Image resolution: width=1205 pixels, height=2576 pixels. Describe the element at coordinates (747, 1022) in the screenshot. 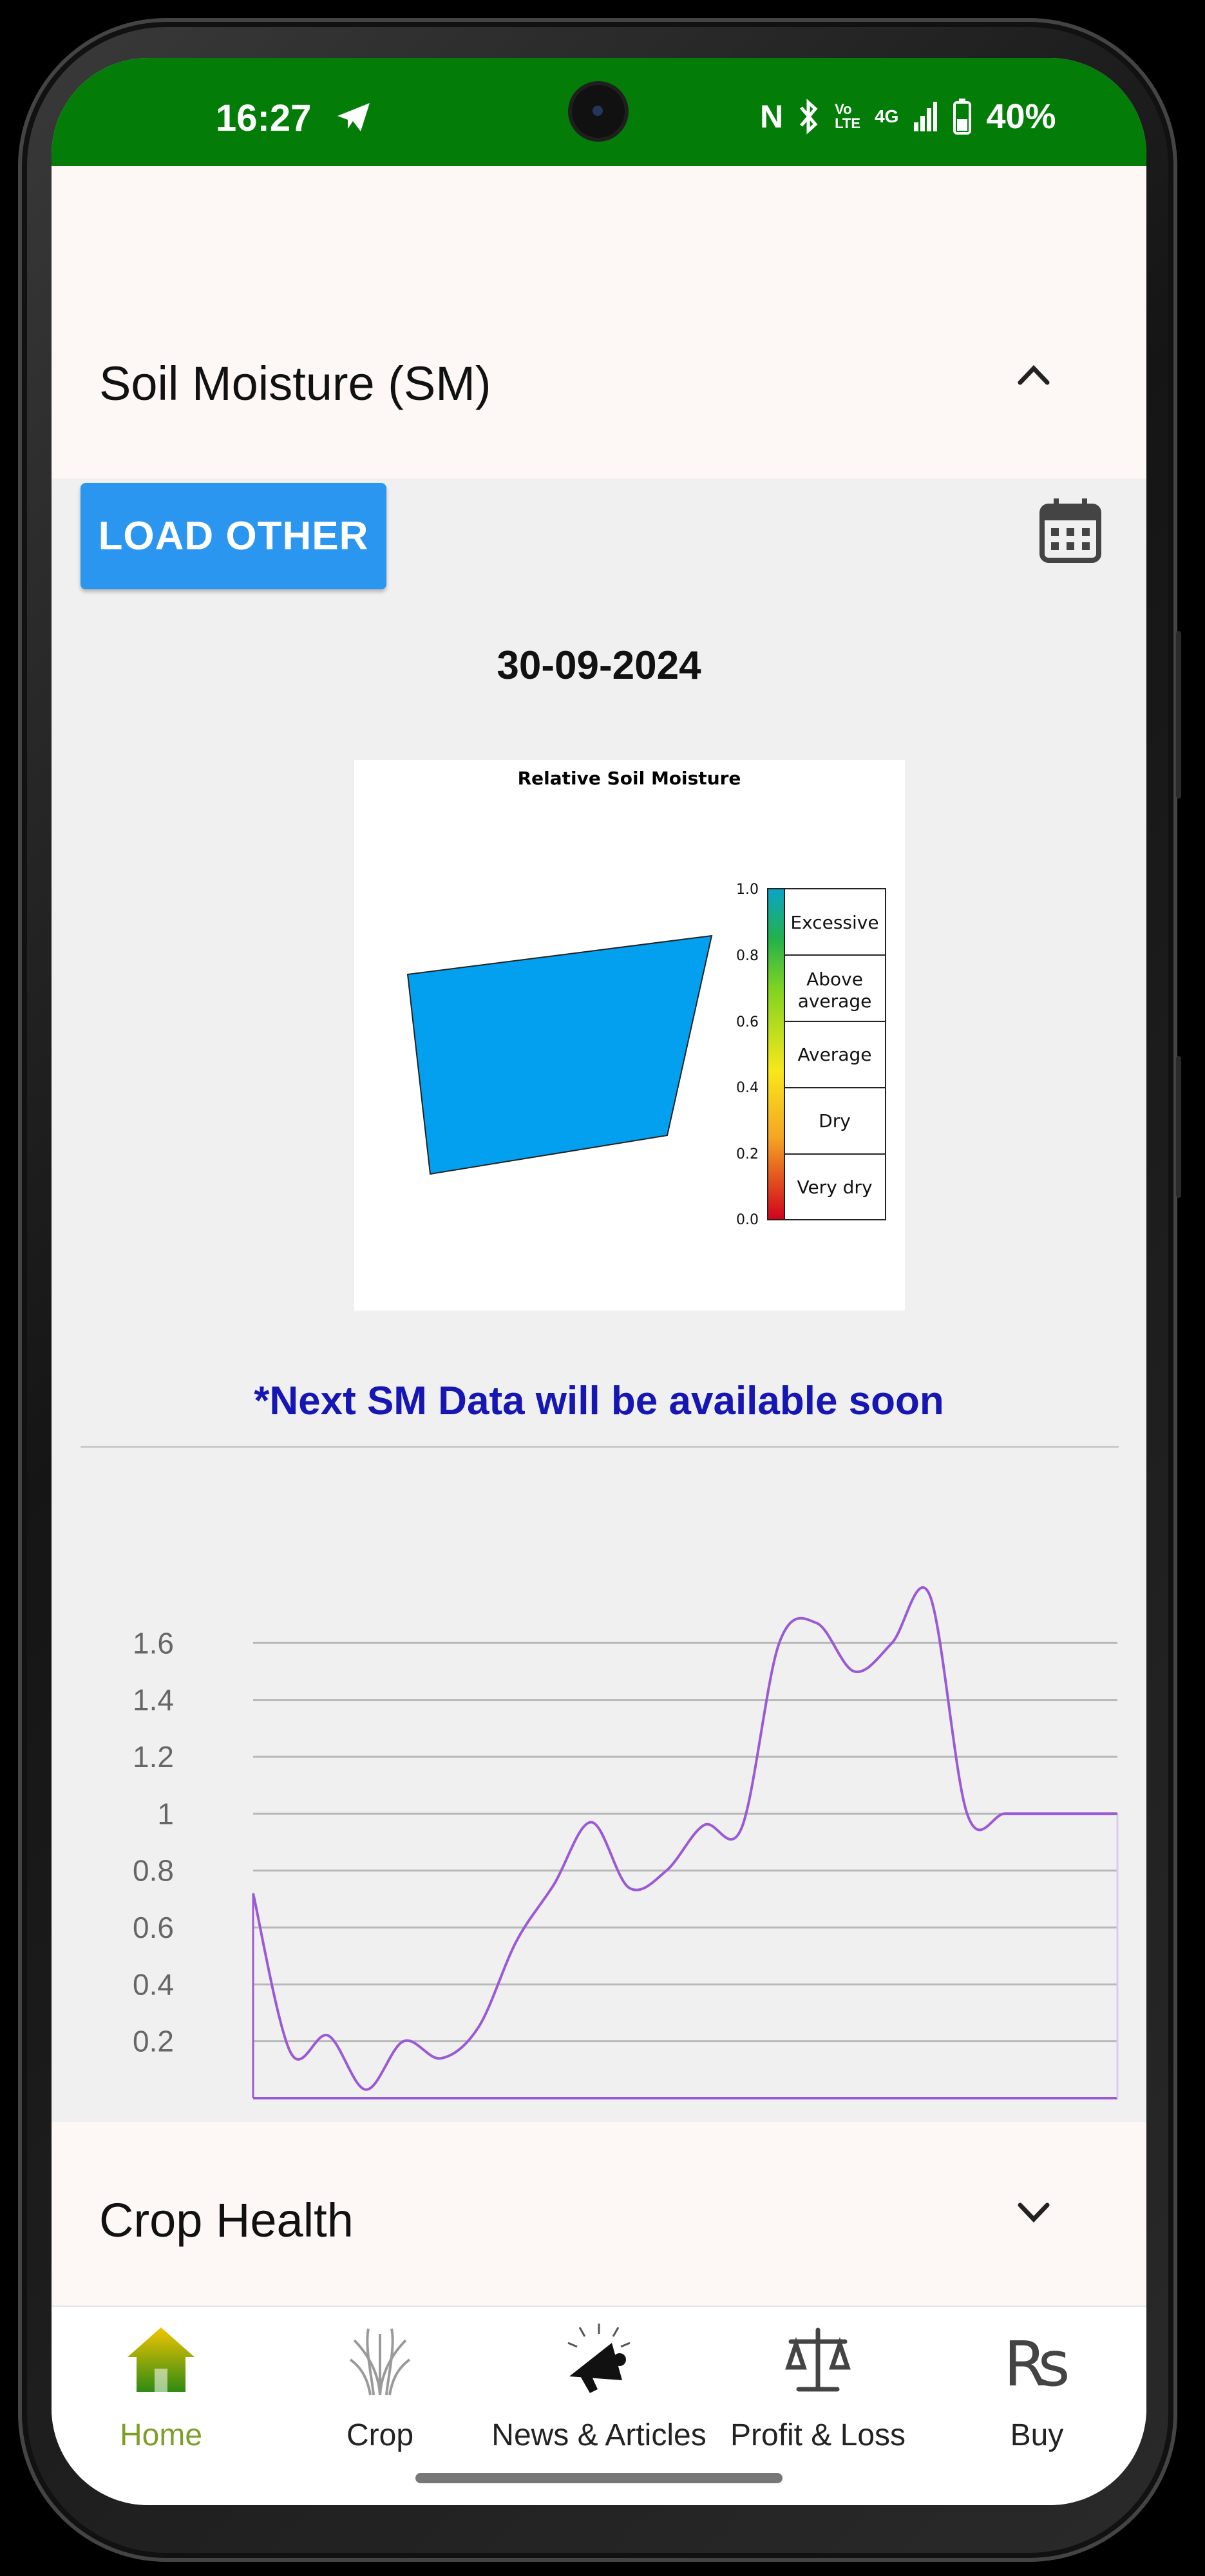

I see `colorbar-tick: 0.6` at that location.